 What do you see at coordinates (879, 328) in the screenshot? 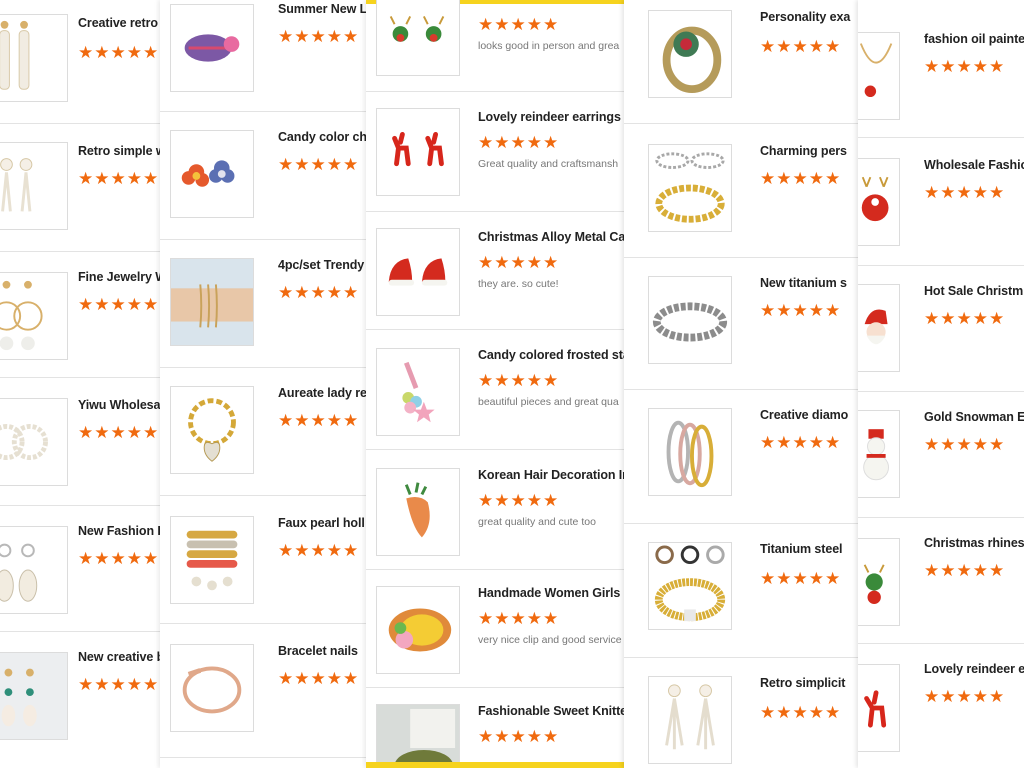
I see `santa-brooch-icon` at bounding box center [879, 328].